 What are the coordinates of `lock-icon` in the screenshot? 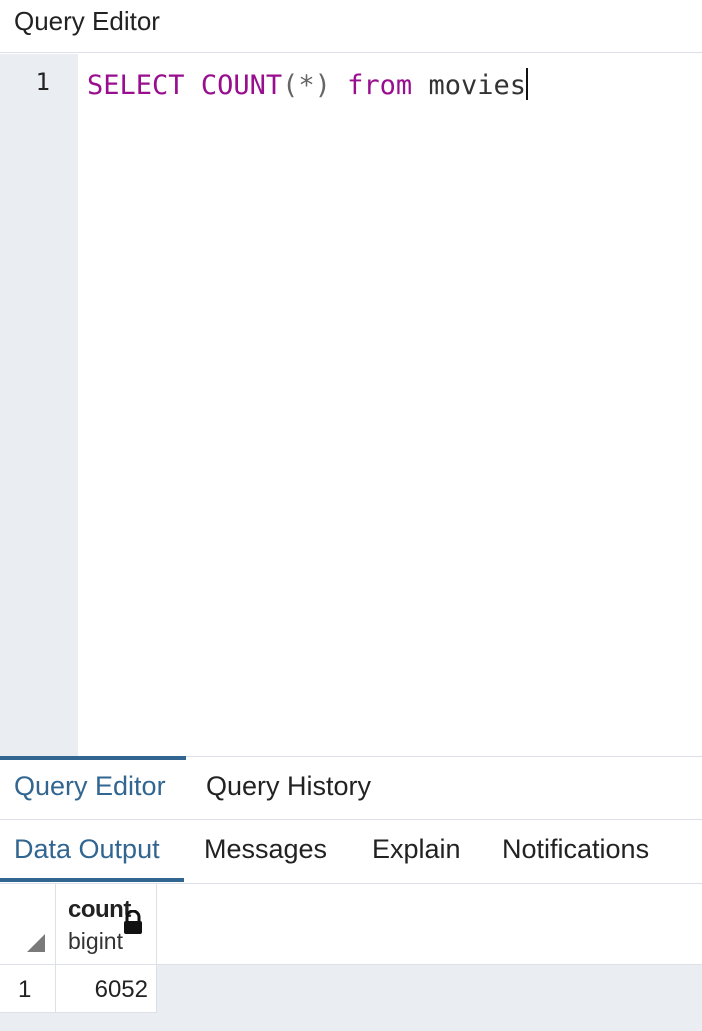 It's located at (133, 922).